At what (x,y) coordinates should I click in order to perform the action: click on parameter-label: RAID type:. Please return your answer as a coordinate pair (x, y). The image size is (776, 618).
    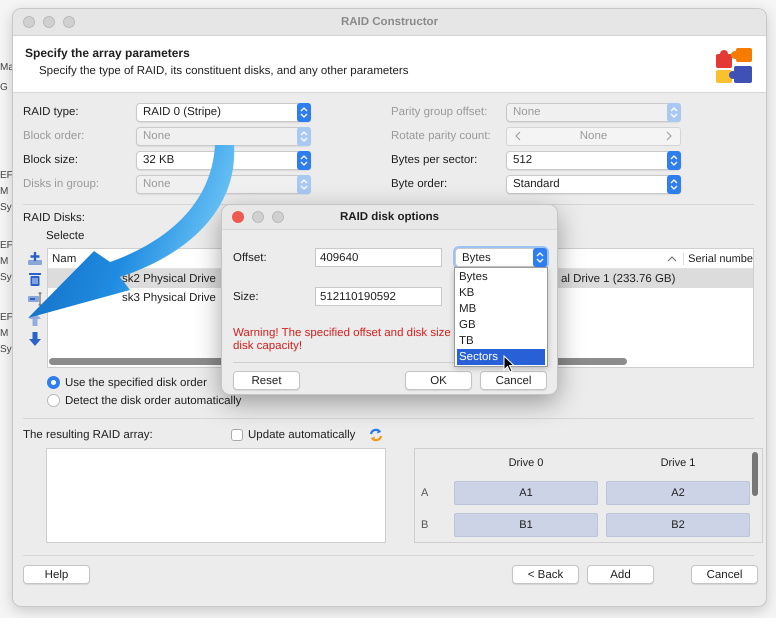
    Looking at the image, I should click on (51, 112).